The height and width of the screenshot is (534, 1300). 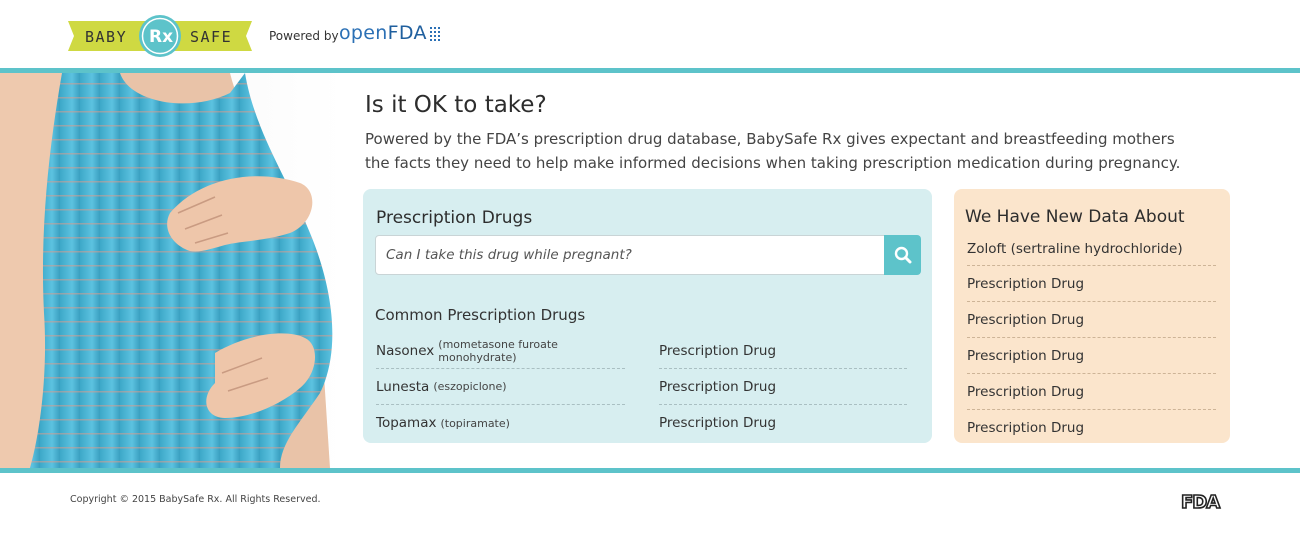 I want to click on logo-baby-text: BABY, so click(x=106, y=37).